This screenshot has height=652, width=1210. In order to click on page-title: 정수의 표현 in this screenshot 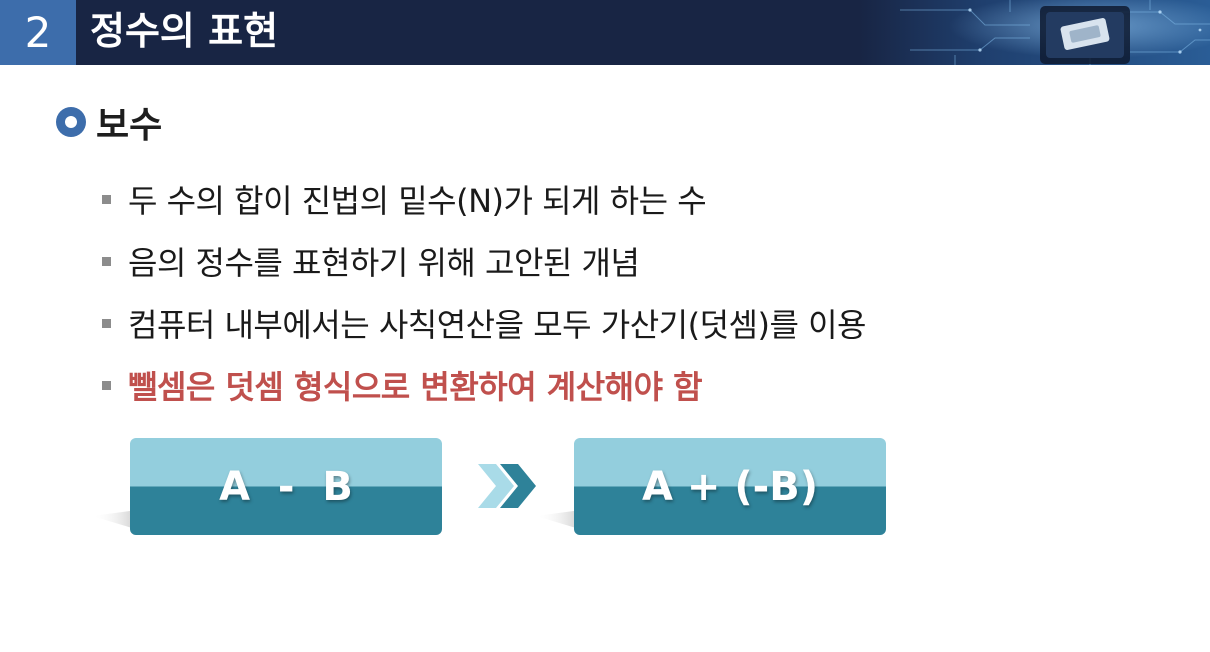, I will do `click(184, 31)`.